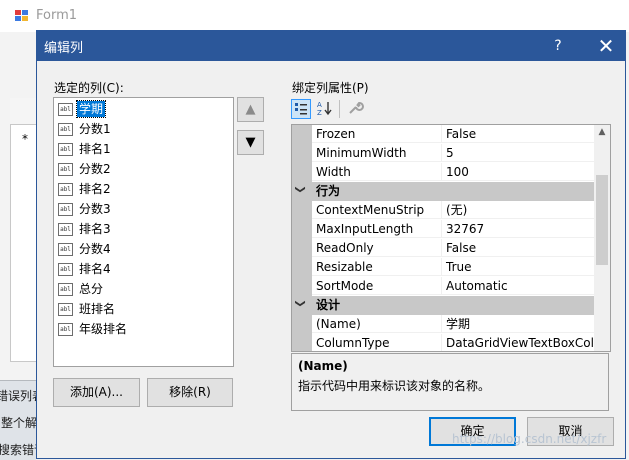 The width and height of the screenshot is (629, 460). I want to click on column-label: 排名2, so click(95, 189).